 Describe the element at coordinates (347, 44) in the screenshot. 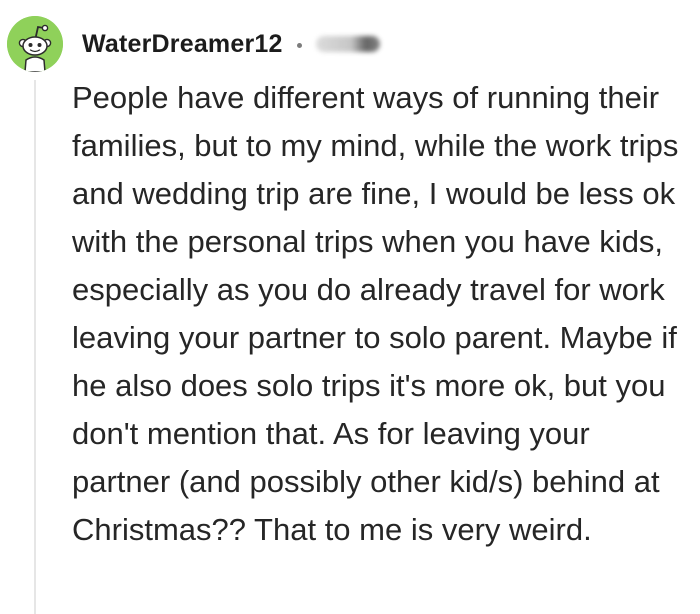

I see `timestamp-obscured` at that location.